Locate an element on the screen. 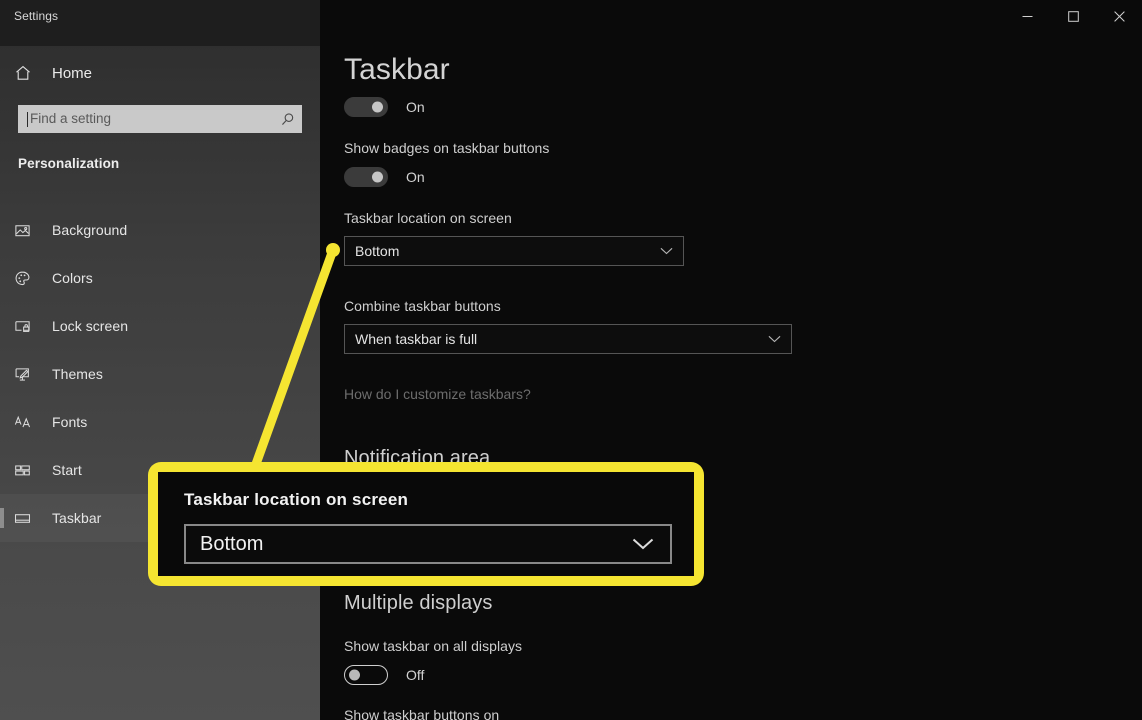 This screenshot has width=1142, height=720. highlight-callout: Taskbar location on screen Bottom is located at coordinates (426, 524).